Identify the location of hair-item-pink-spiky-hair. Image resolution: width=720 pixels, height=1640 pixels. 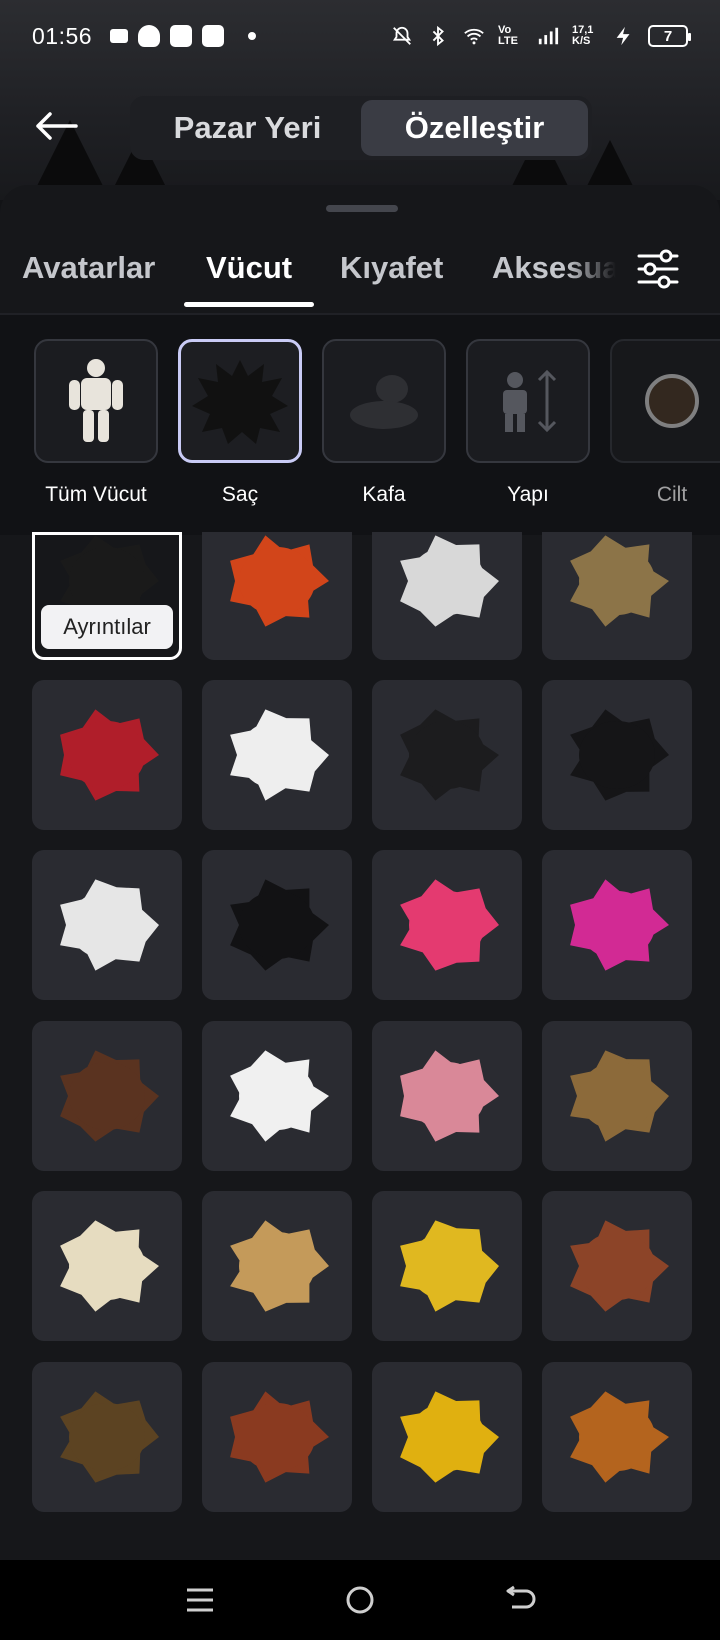
(447, 1096).